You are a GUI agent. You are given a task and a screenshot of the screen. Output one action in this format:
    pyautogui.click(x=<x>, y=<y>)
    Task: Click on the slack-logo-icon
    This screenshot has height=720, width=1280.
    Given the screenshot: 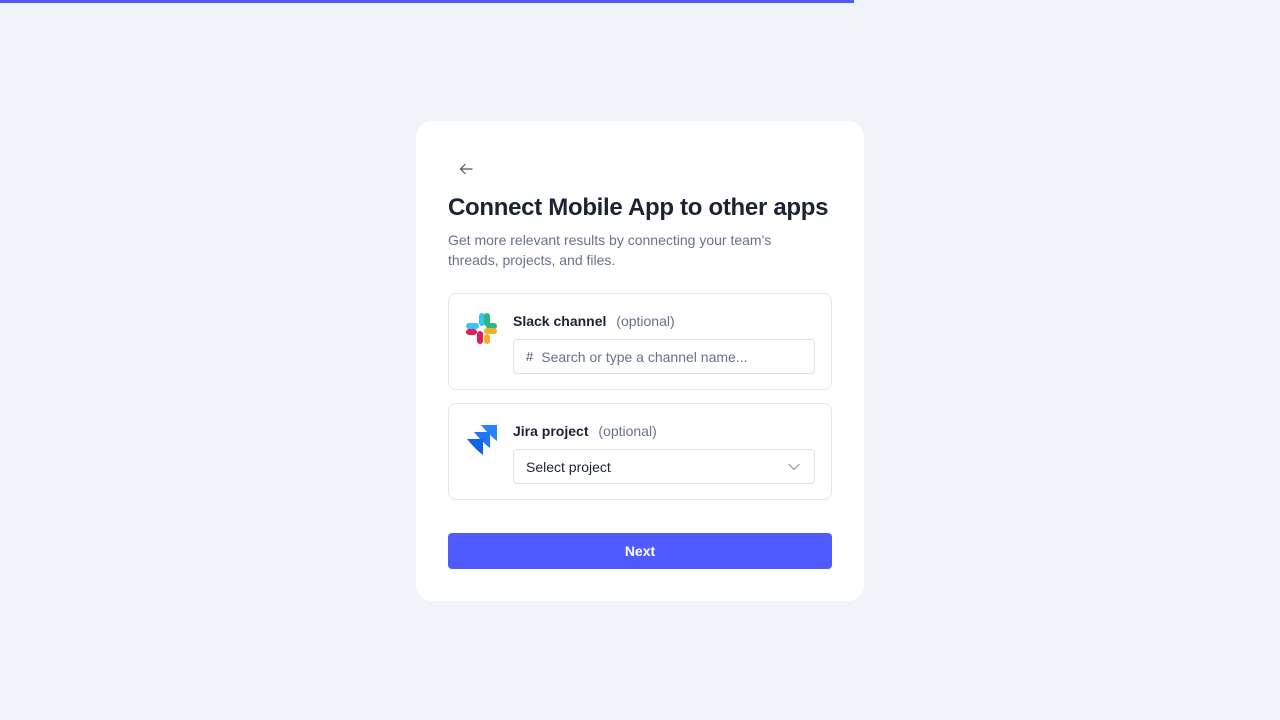 What is the action you would take?
    pyautogui.click(x=481, y=328)
    